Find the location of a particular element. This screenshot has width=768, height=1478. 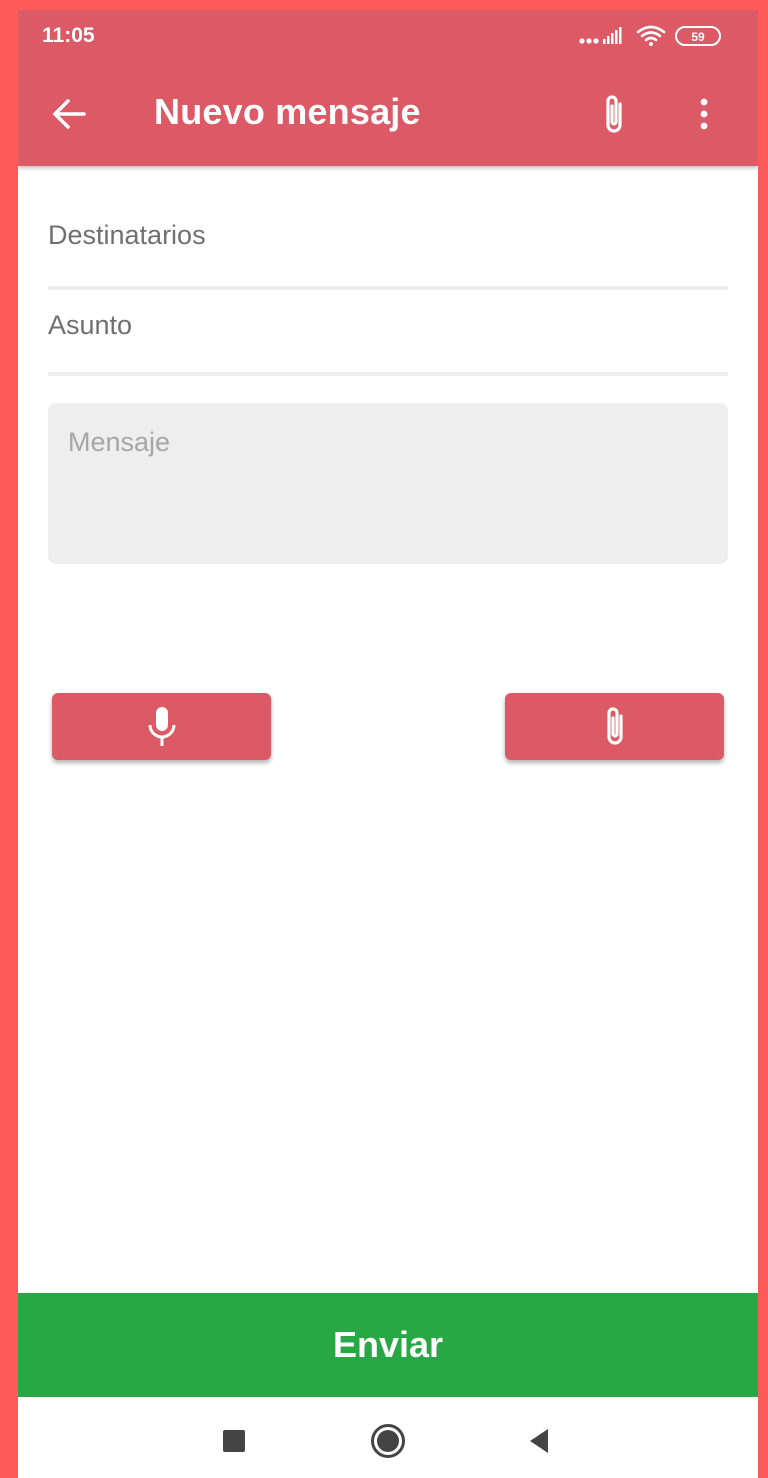

subject-input is located at coordinates (388, 325).